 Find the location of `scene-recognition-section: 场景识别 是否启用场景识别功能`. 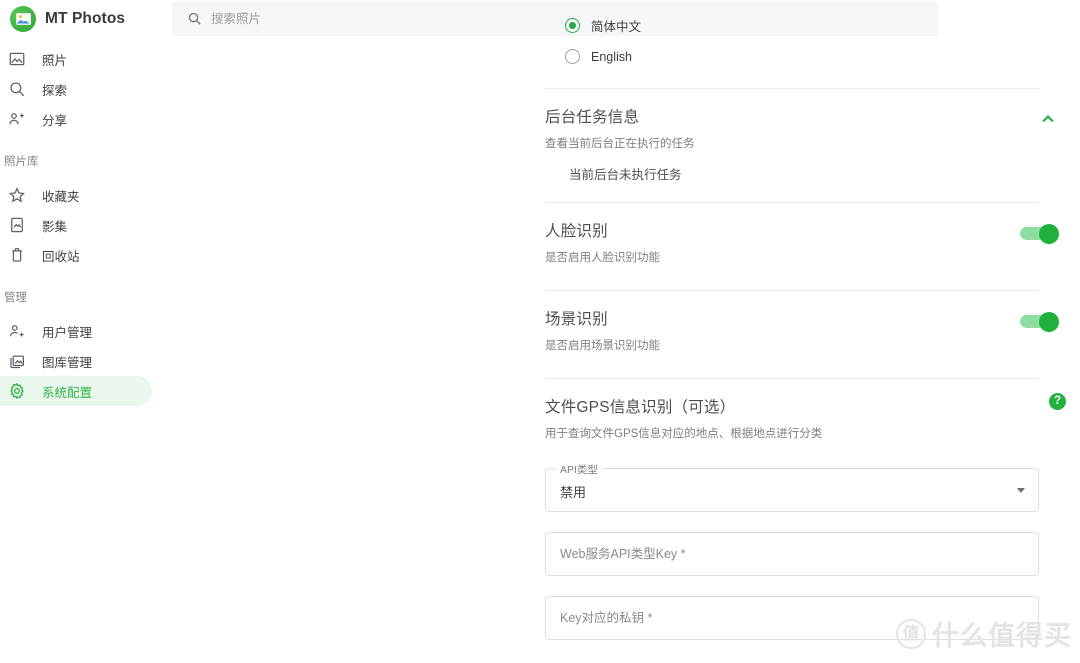

scene-recognition-section: 场景识别 是否启用场景识别功能 is located at coordinates (792, 322).